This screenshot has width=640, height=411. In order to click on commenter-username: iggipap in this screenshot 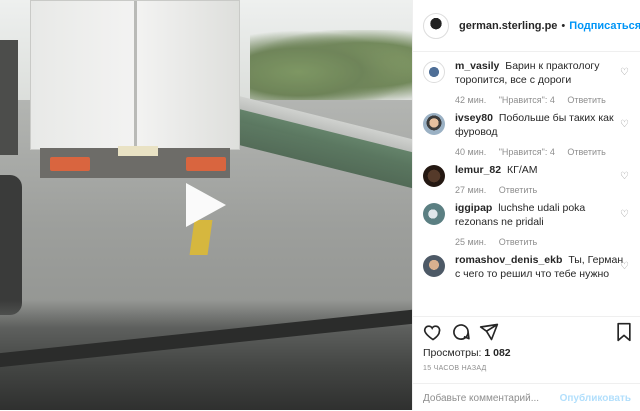, I will do `click(473, 208)`.